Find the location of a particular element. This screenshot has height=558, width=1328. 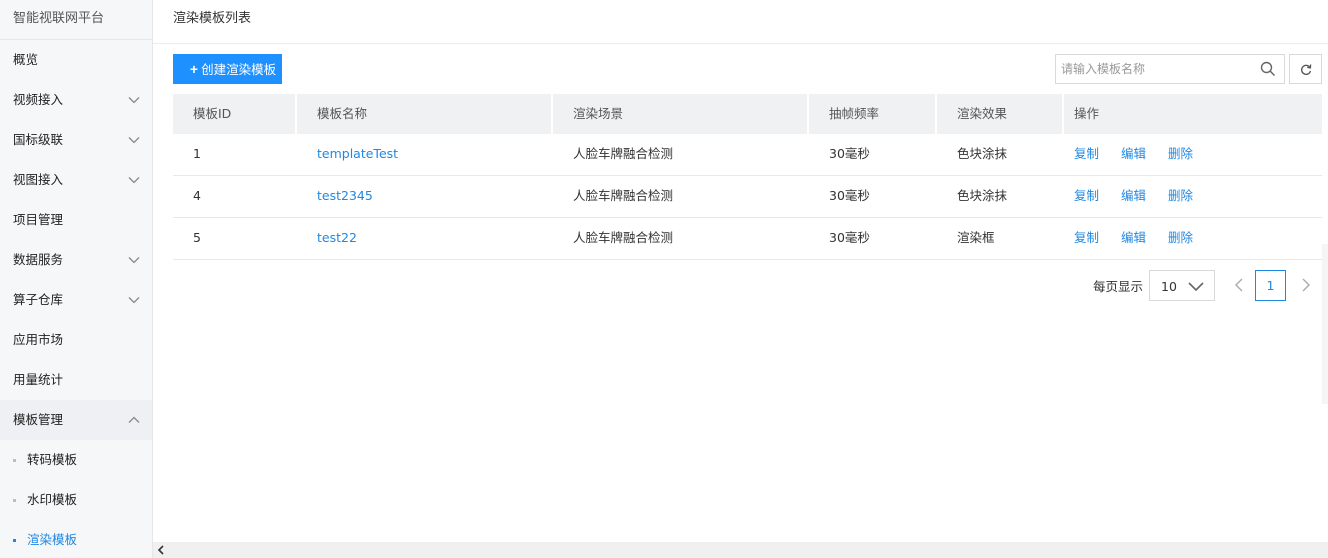

template-name-link: templateTest is located at coordinates (425, 154).